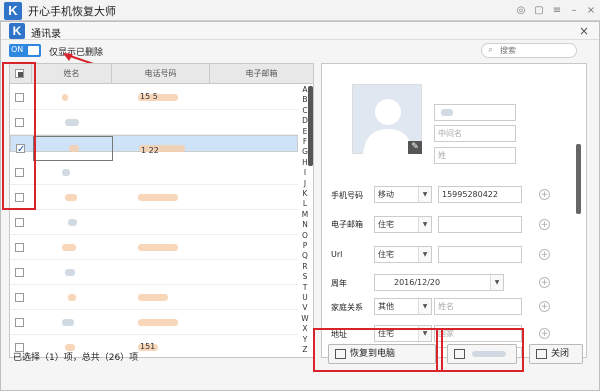 The height and width of the screenshot is (391, 600). What do you see at coordinates (480, 254) in the screenshot?
I see `url-field` at bounding box center [480, 254].